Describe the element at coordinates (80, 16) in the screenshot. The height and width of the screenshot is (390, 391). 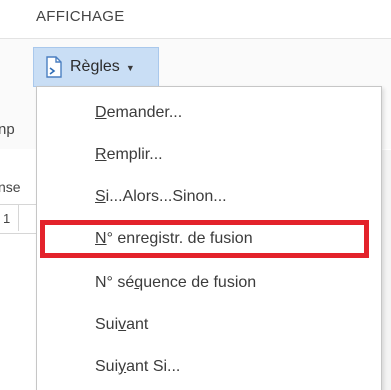
I see `tab-affichage: AFFICHAGE` at that location.